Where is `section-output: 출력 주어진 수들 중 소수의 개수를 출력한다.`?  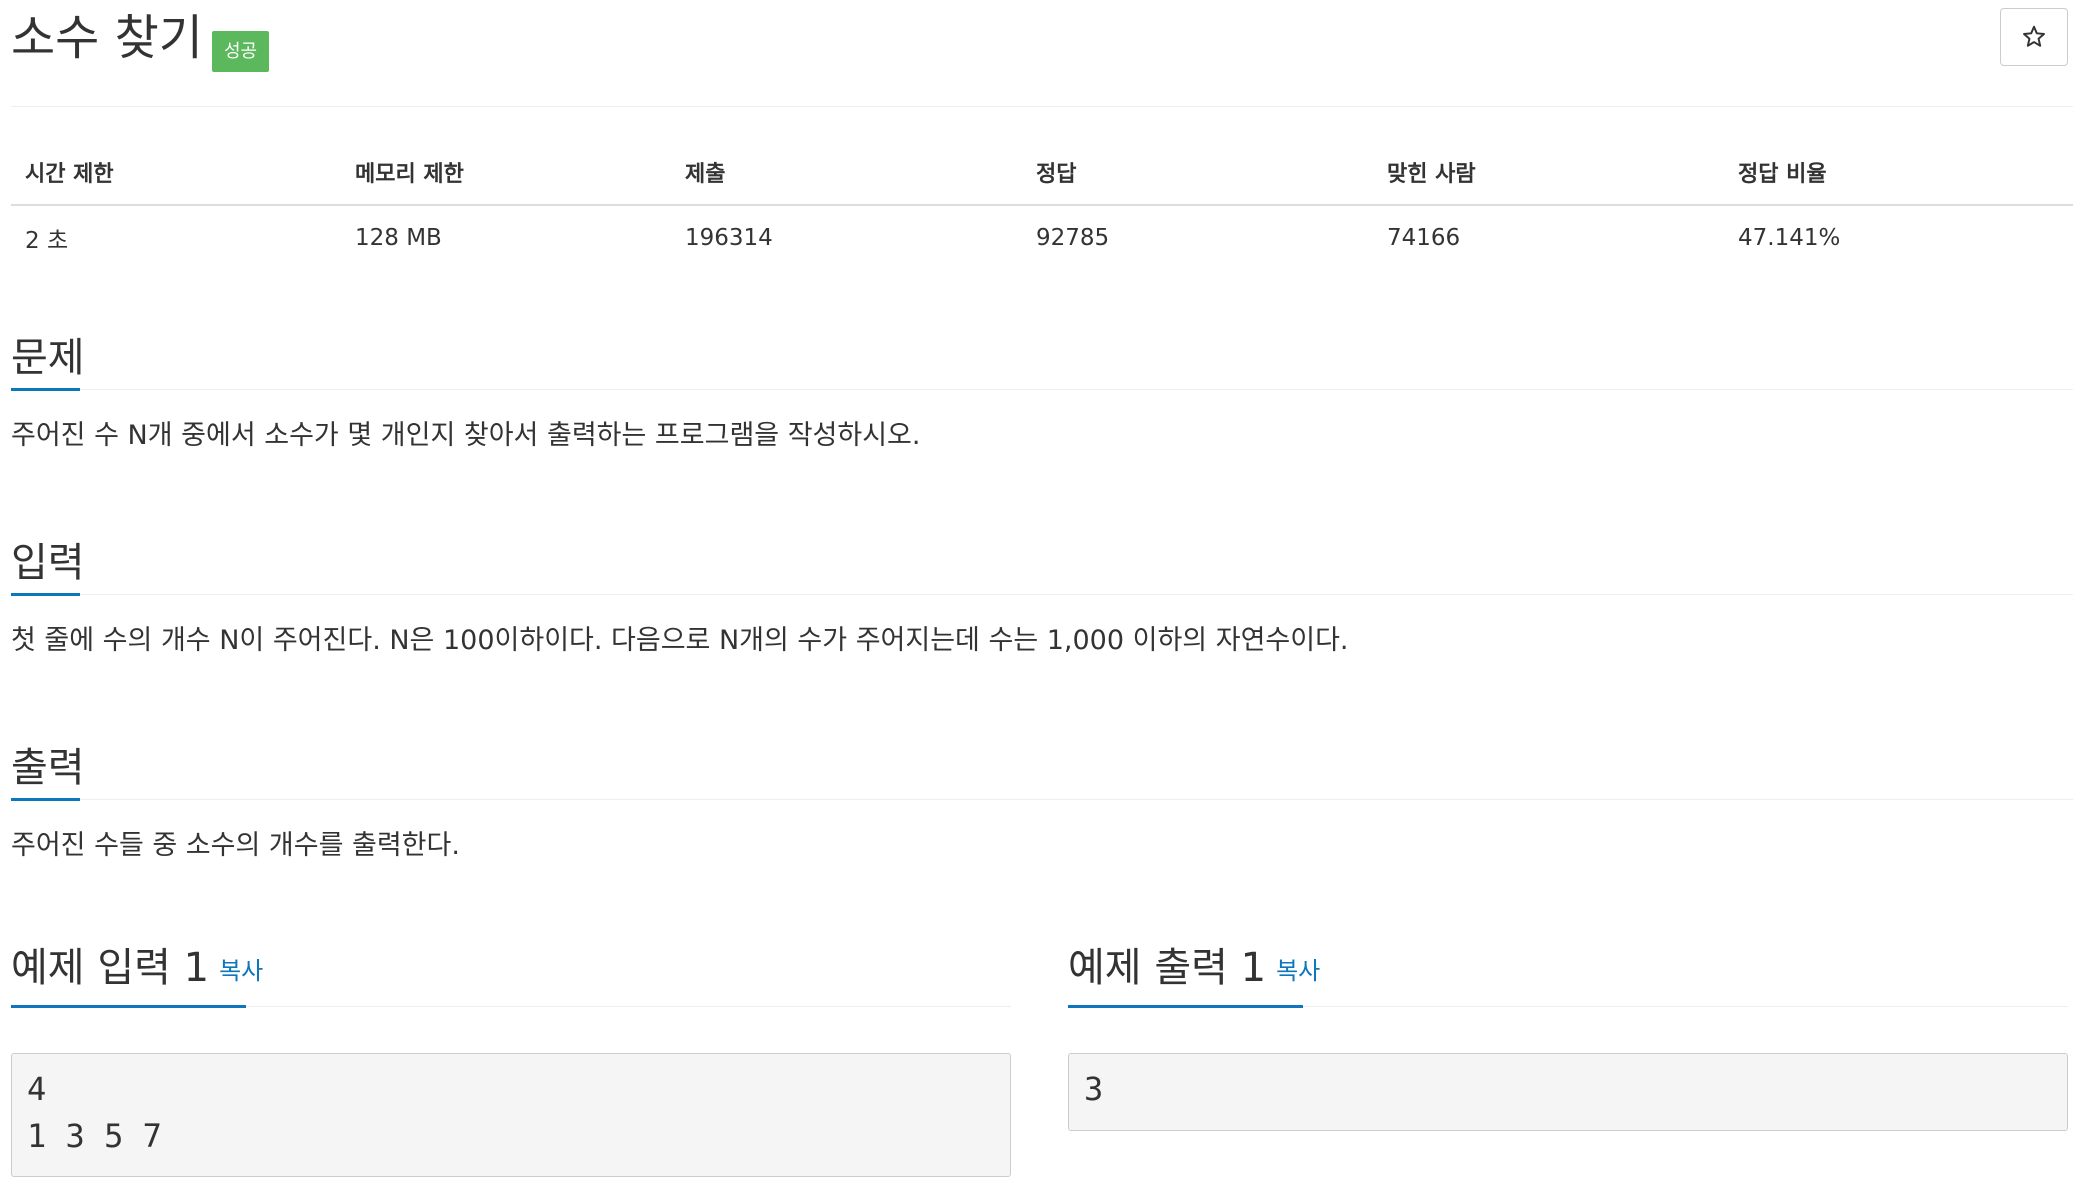
section-output: 출력 주어진 수들 중 소수의 개수를 출력한다. is located at coordinates (1042, 799).